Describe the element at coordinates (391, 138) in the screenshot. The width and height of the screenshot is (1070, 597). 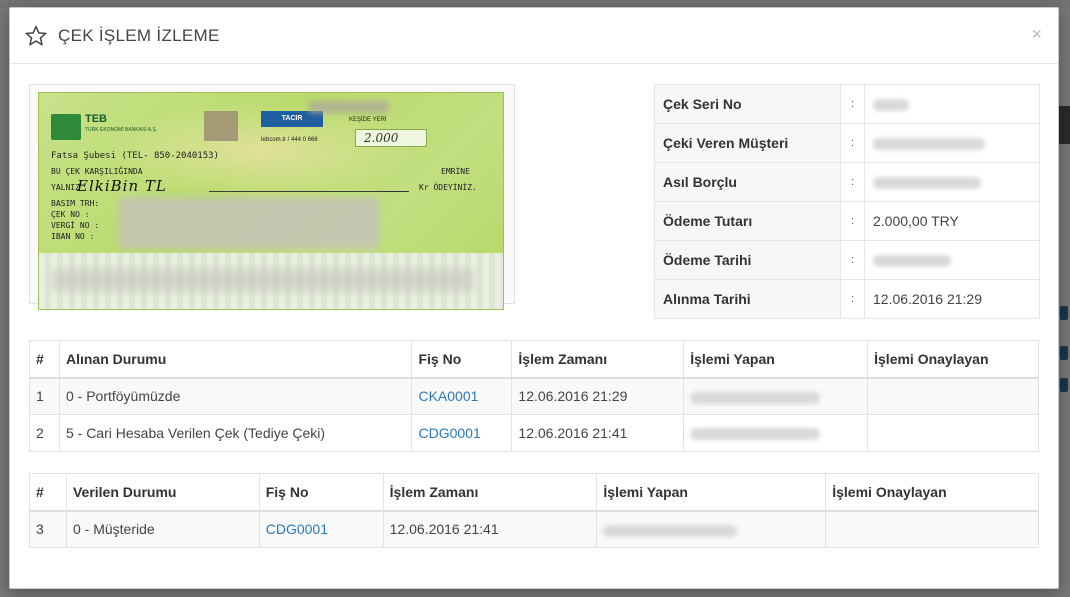
I see `cheque-amount: 2.000` at that location.